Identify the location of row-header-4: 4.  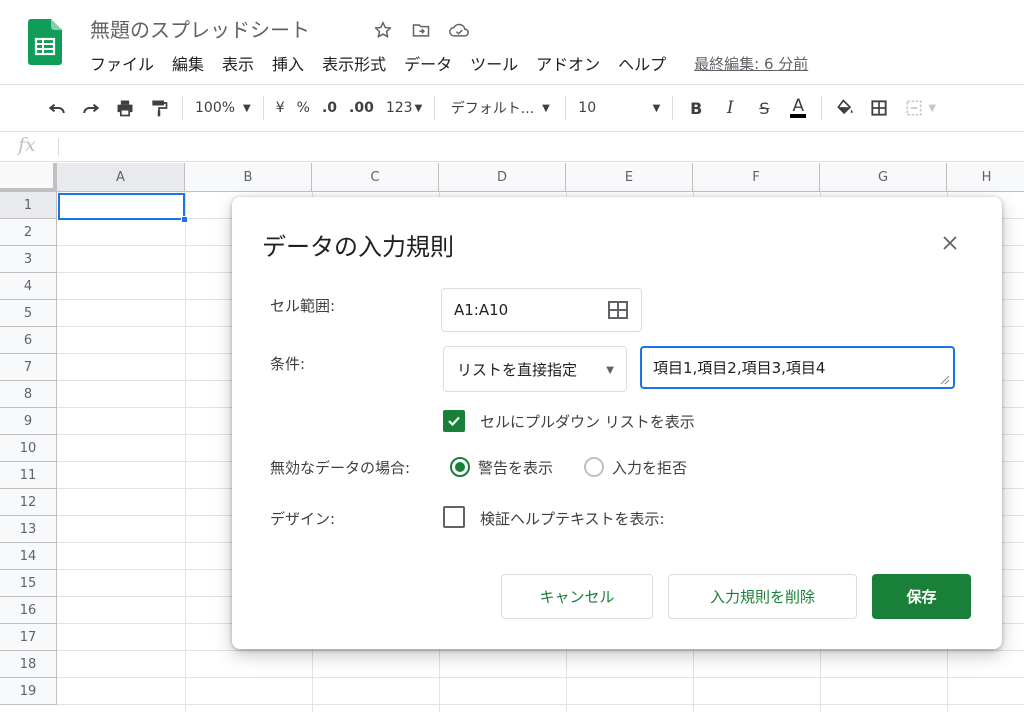
(28, 286).